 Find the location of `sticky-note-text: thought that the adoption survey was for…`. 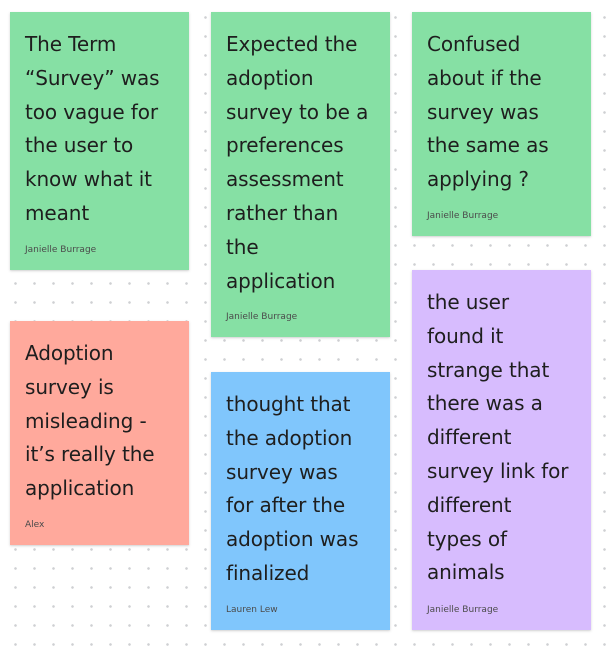

sticky-note-text: thought that the adoption survey was for… is located at coordinates (292, 488).